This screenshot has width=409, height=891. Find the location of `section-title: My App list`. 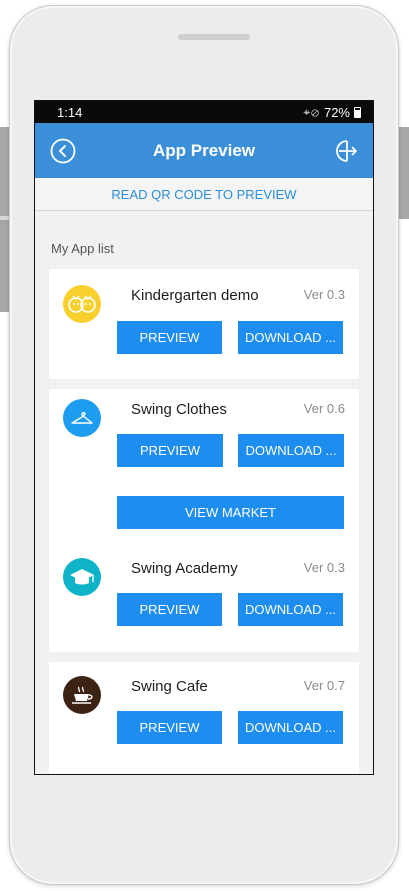

section-title: My App list is located at coordinates (82, 248).